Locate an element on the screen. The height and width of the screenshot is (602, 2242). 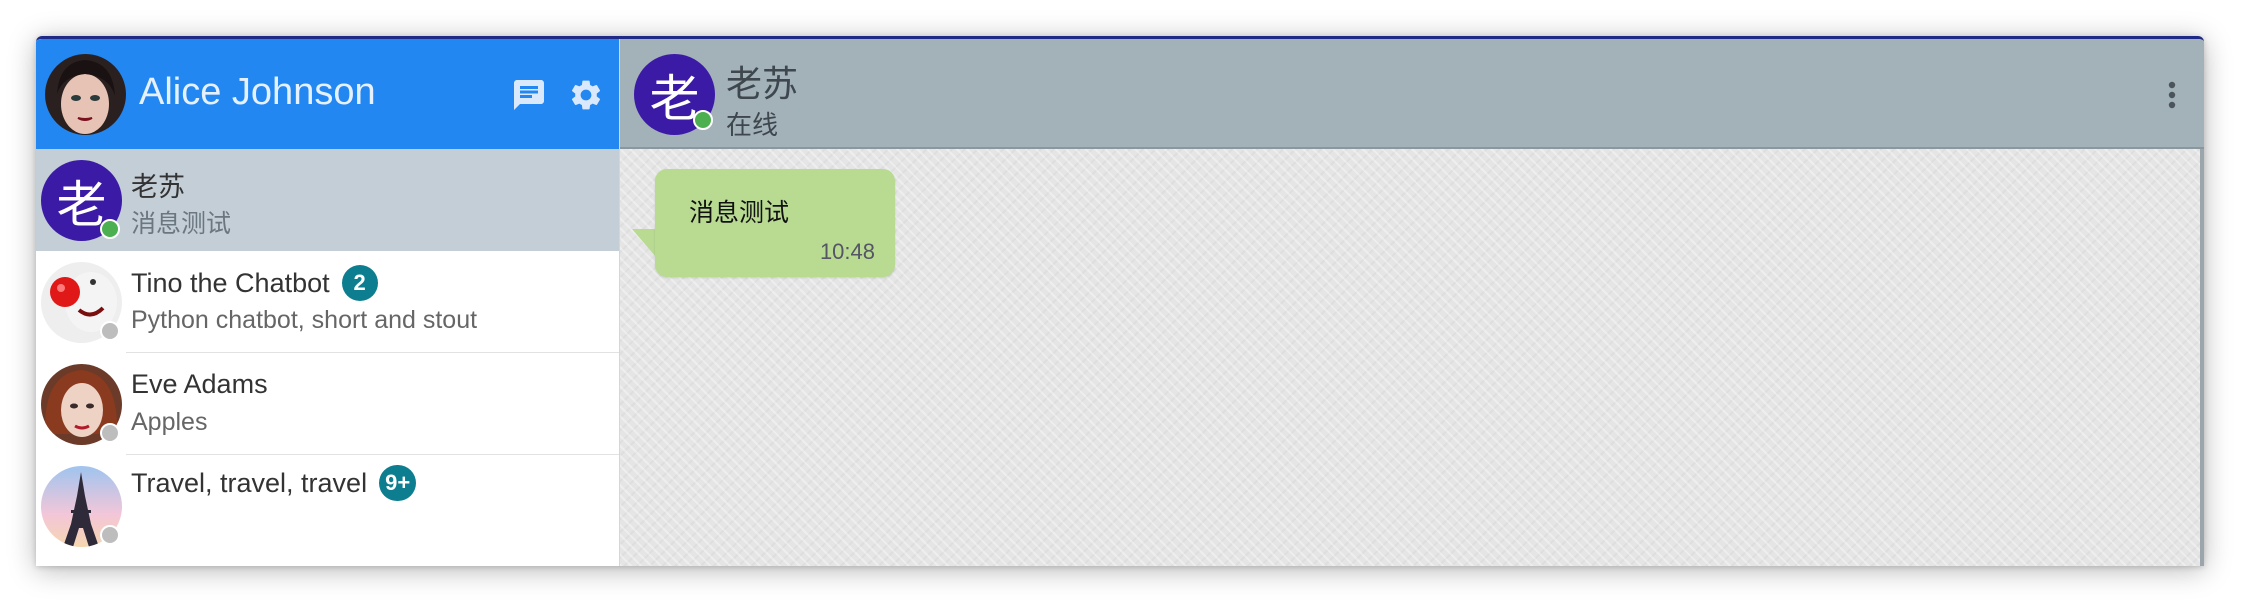
contact-name: Eve Adams is located at coordinates (199, 384).